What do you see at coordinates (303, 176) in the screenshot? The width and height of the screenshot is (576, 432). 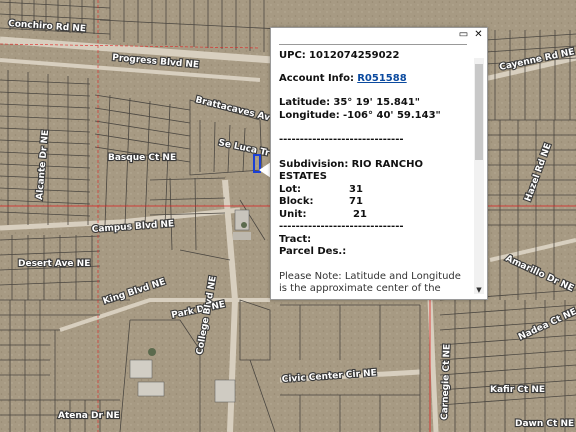 I see `subdivision-value-2: ESTATES` at bounding box center [303, 176].